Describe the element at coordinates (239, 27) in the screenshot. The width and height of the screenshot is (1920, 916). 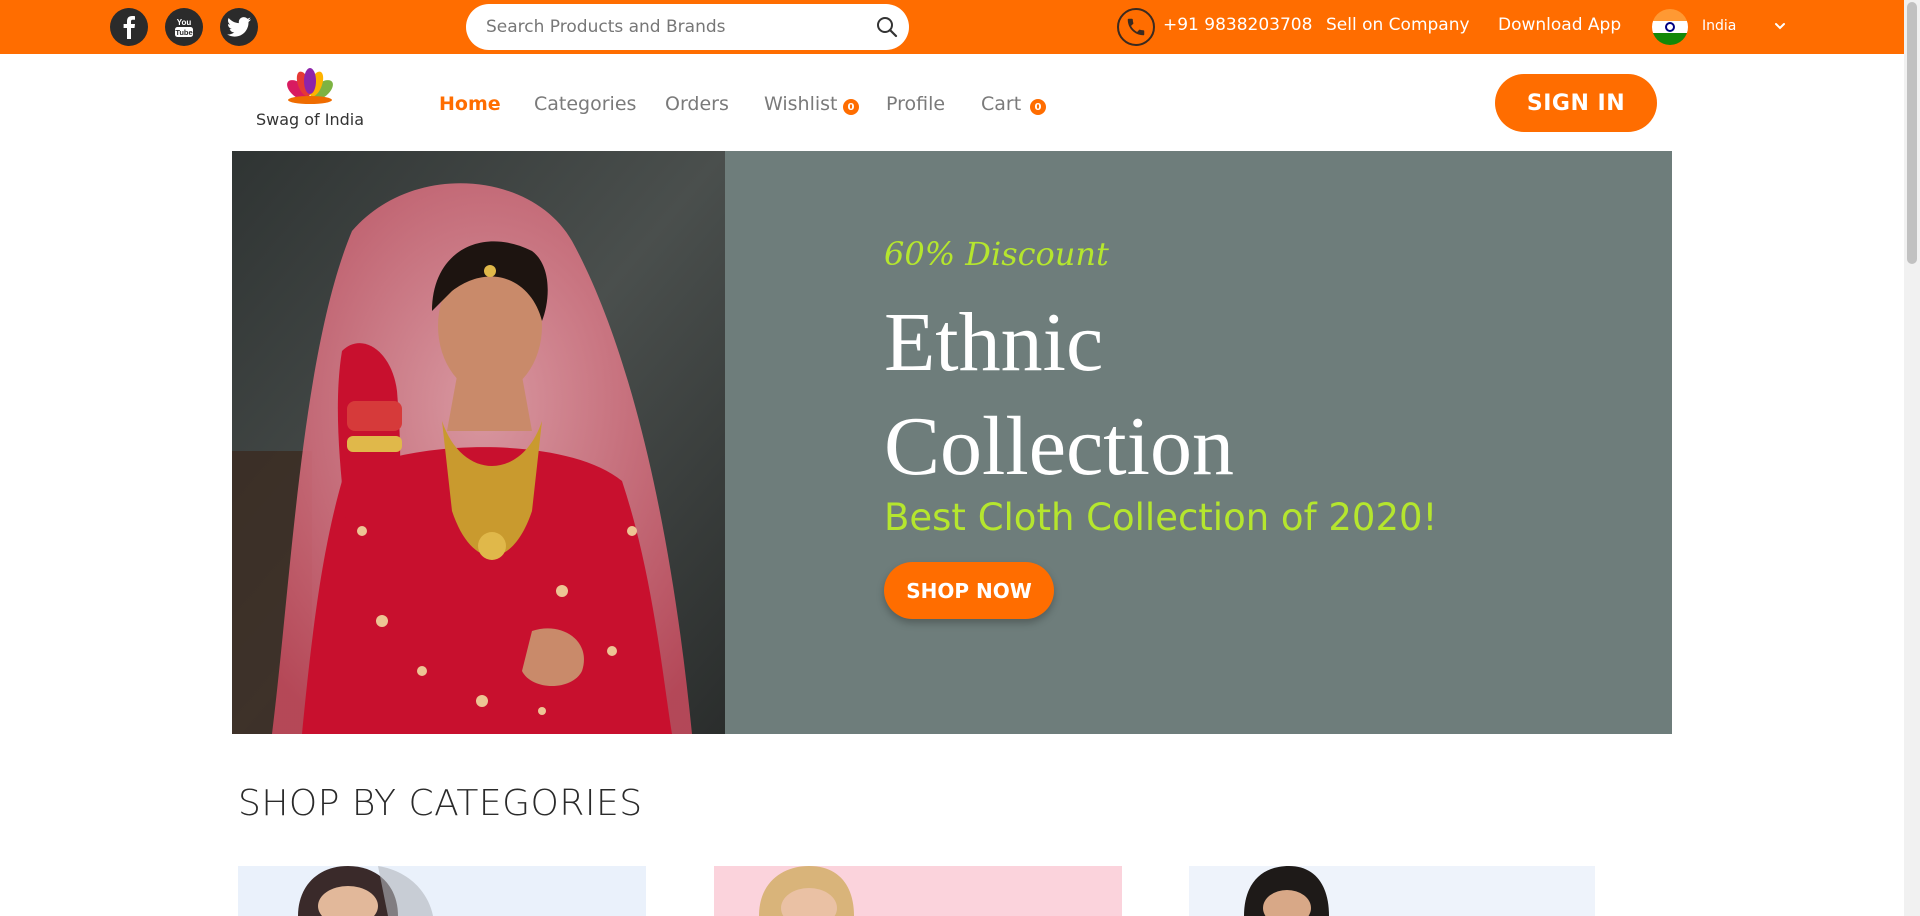
I see `twitter-icon` at that location.